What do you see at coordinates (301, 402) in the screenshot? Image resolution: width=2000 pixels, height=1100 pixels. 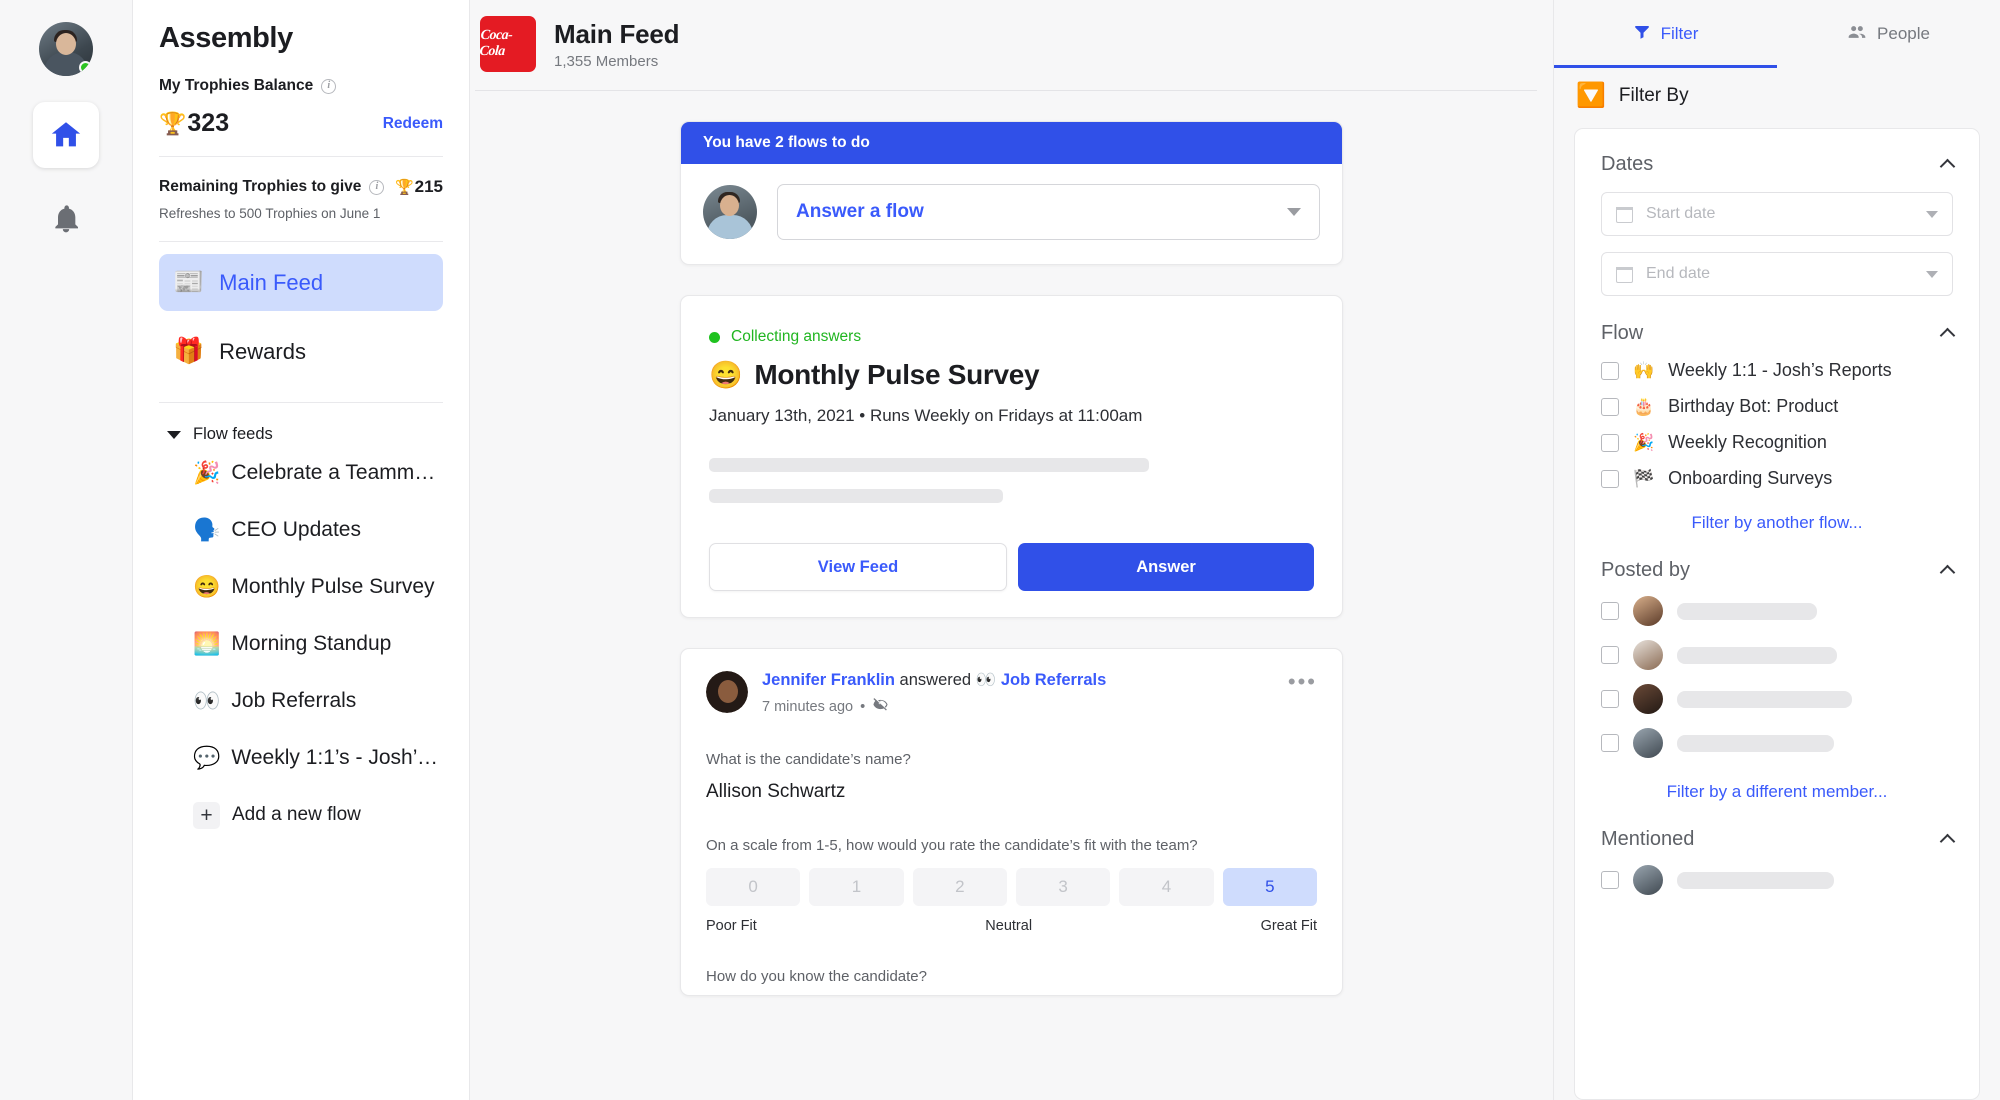 I see `sidebar-divider` at bounding box center [301, 402].